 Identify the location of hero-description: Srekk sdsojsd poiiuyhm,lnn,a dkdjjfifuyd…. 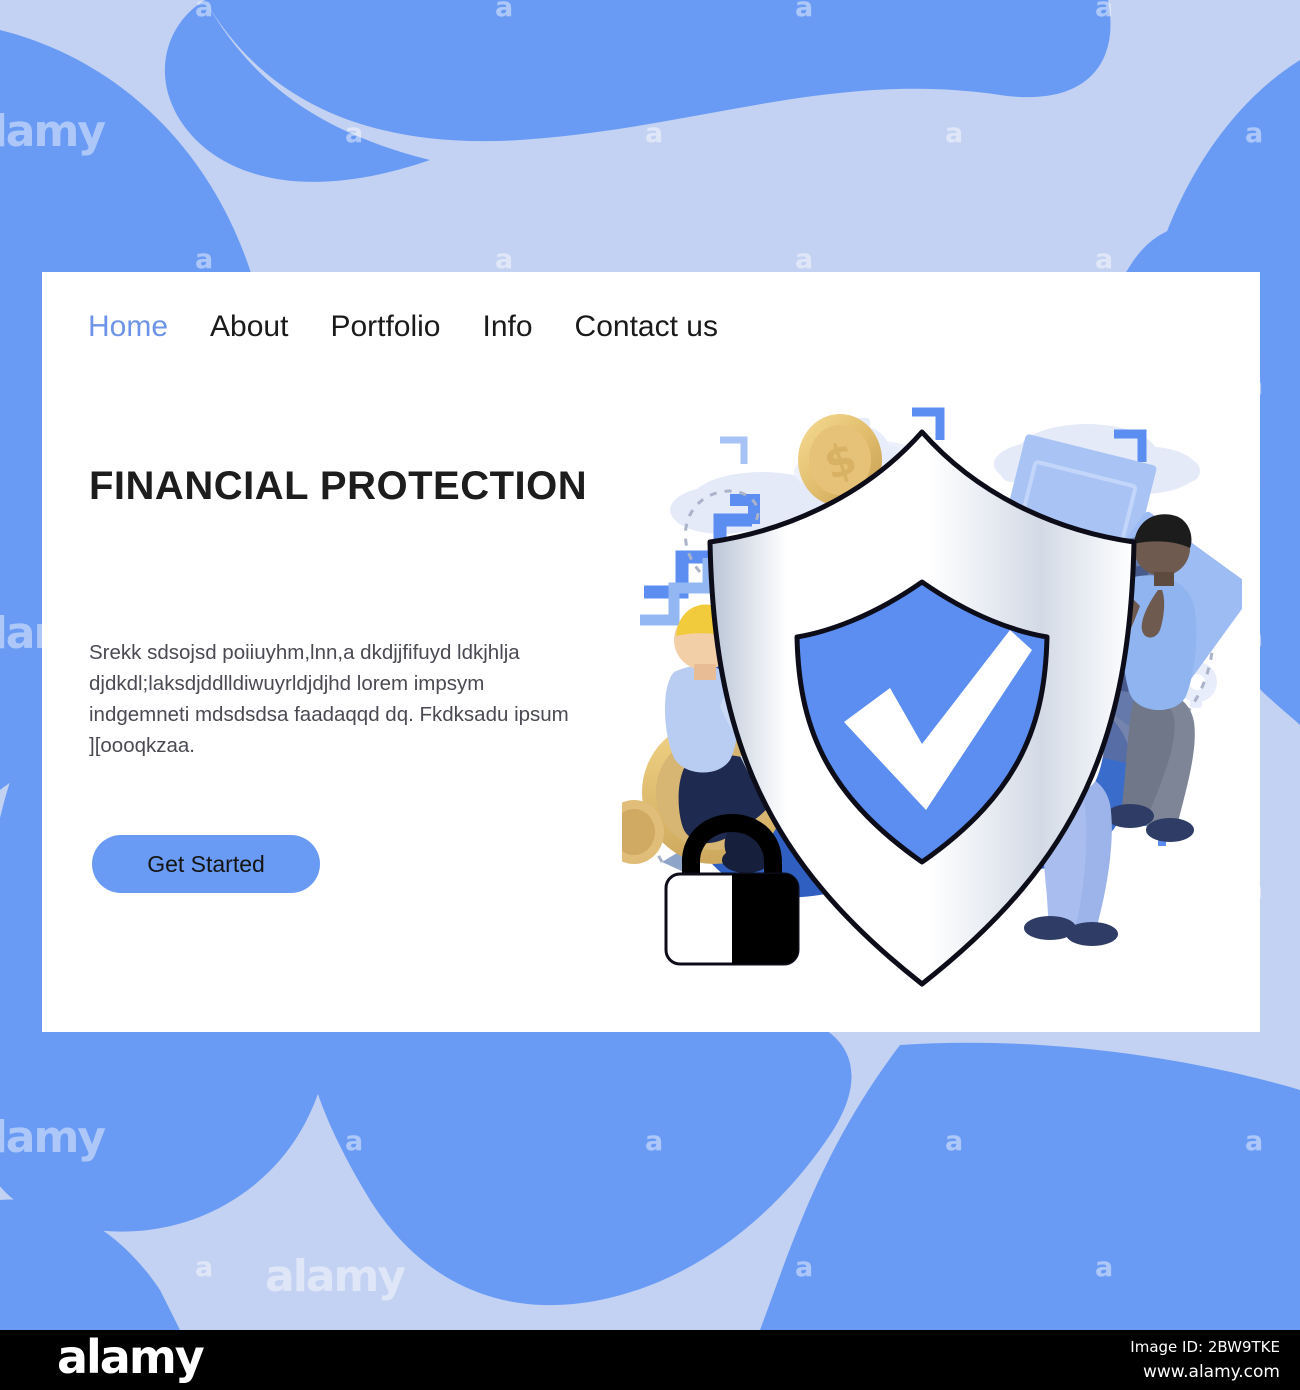
(329, 699).